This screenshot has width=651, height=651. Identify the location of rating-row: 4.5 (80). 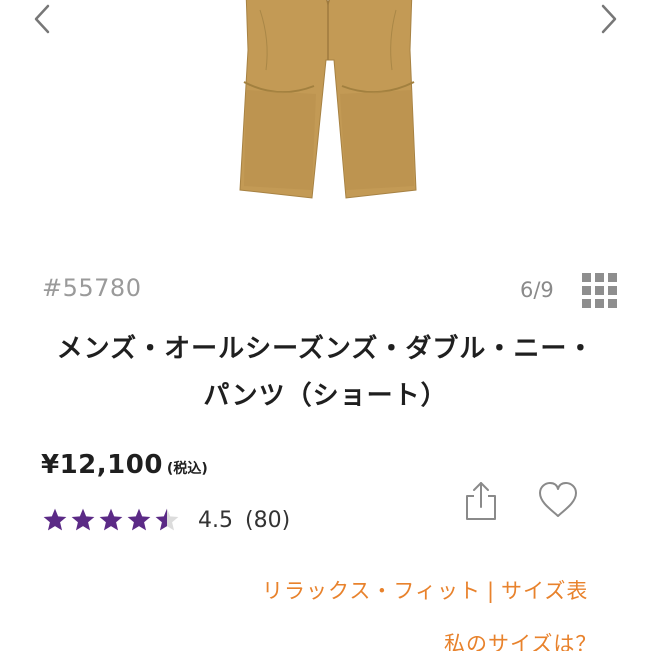
(166, 520).